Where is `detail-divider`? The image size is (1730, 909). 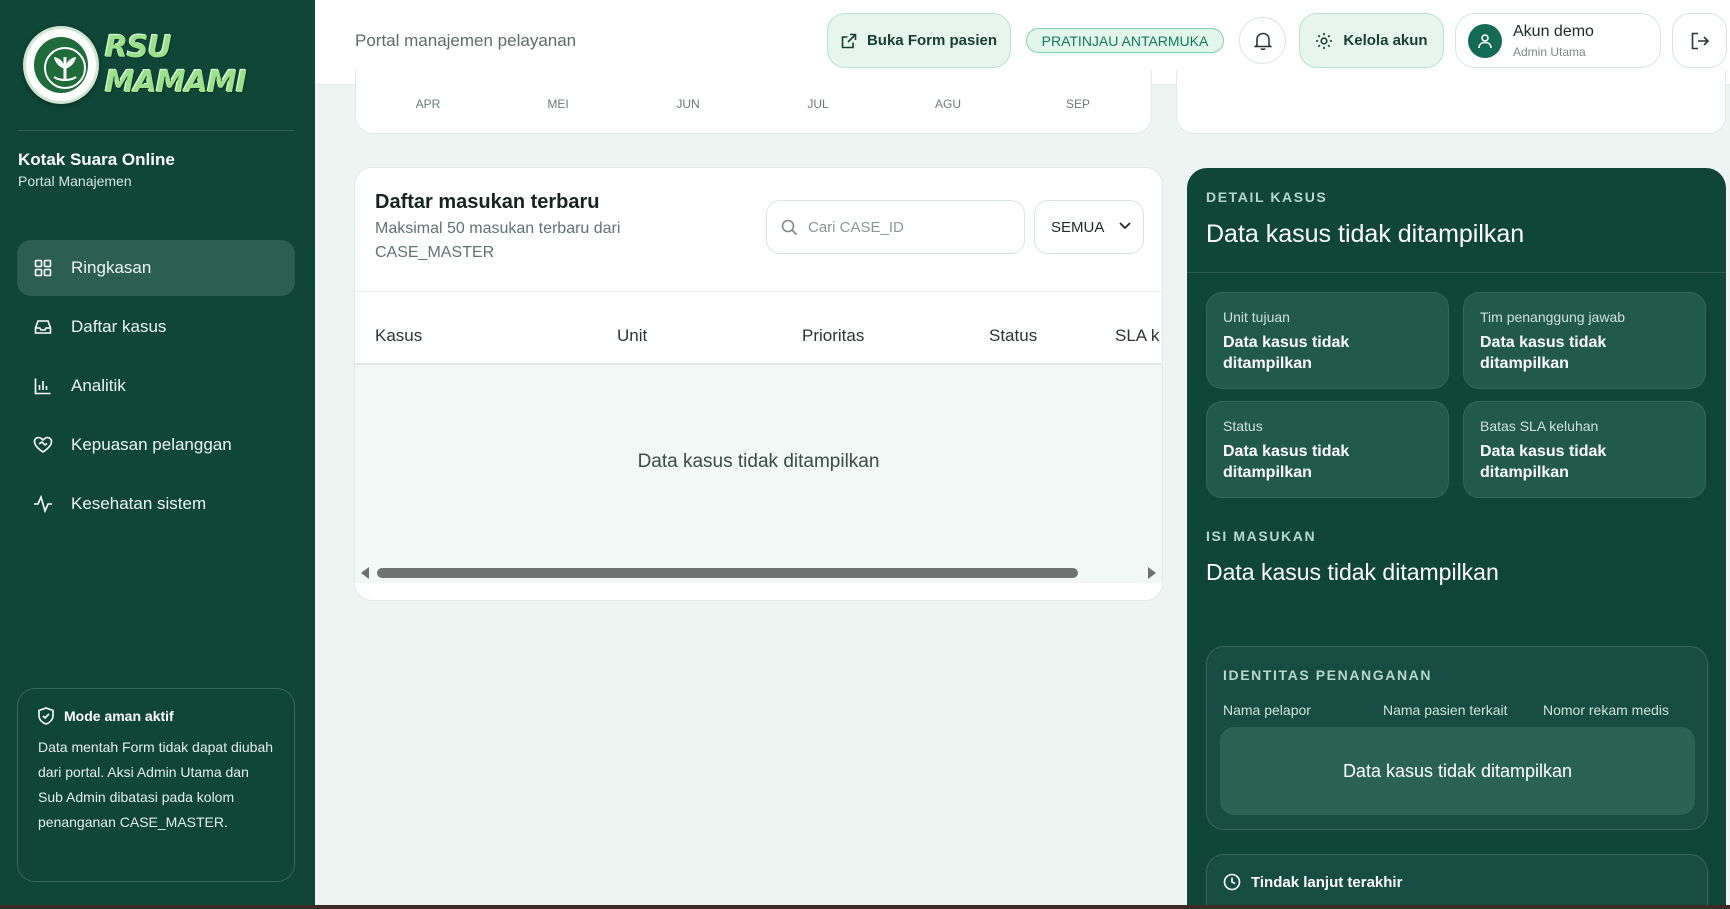 detail-divider is located at coordinates (1456, 272).